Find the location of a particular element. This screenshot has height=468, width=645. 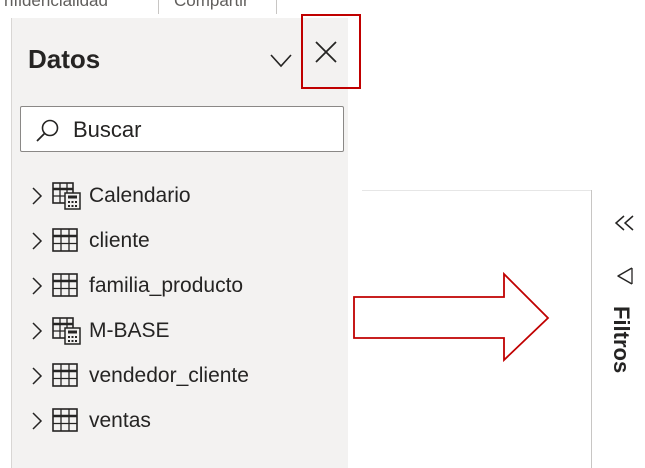

collapse-pane-button is located at coordinates (281, 61).